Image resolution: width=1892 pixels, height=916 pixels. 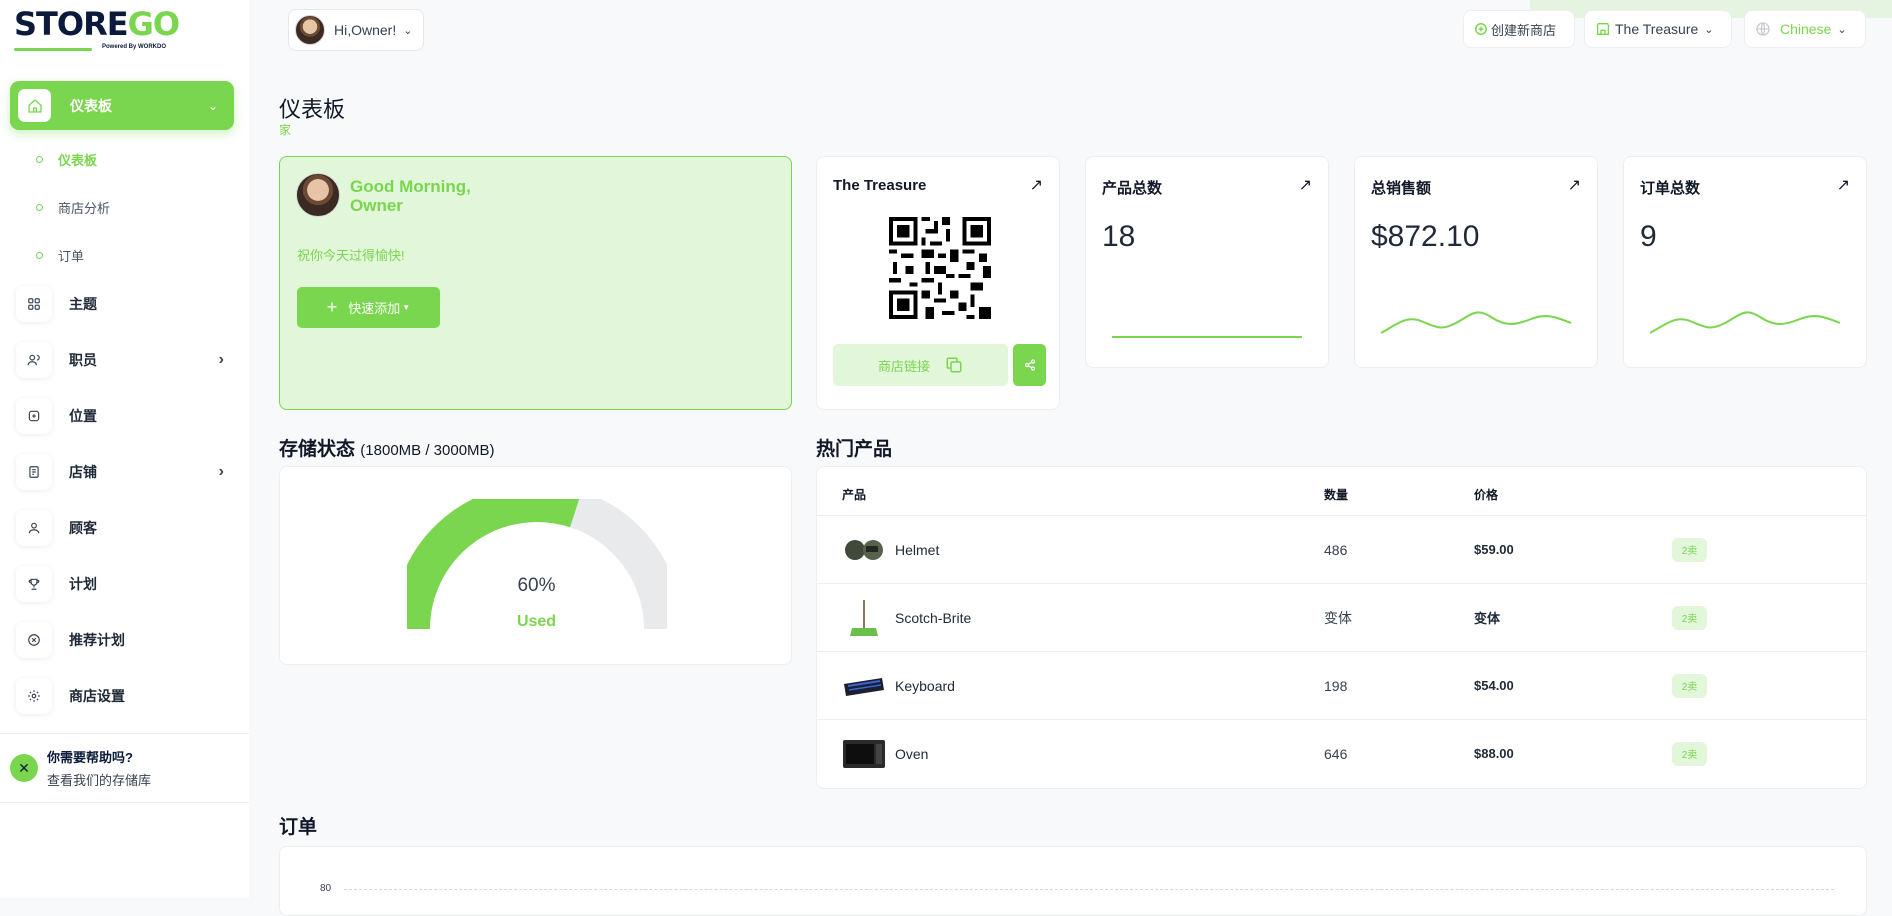 I want to click on caret-down-icon: ▼, so click(x=406, y=307).